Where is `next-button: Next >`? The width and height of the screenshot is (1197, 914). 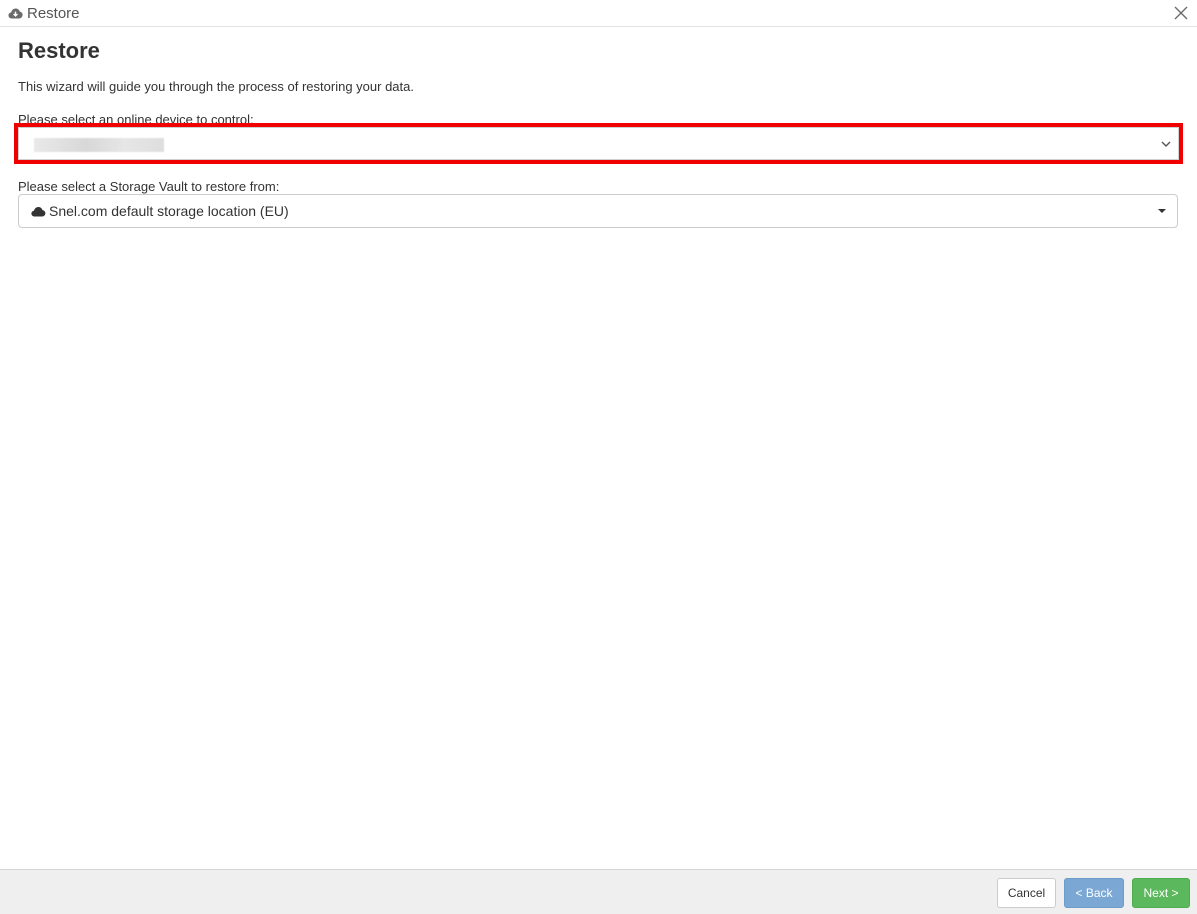
next-button: Next > is located at coordinates (1161, 893).